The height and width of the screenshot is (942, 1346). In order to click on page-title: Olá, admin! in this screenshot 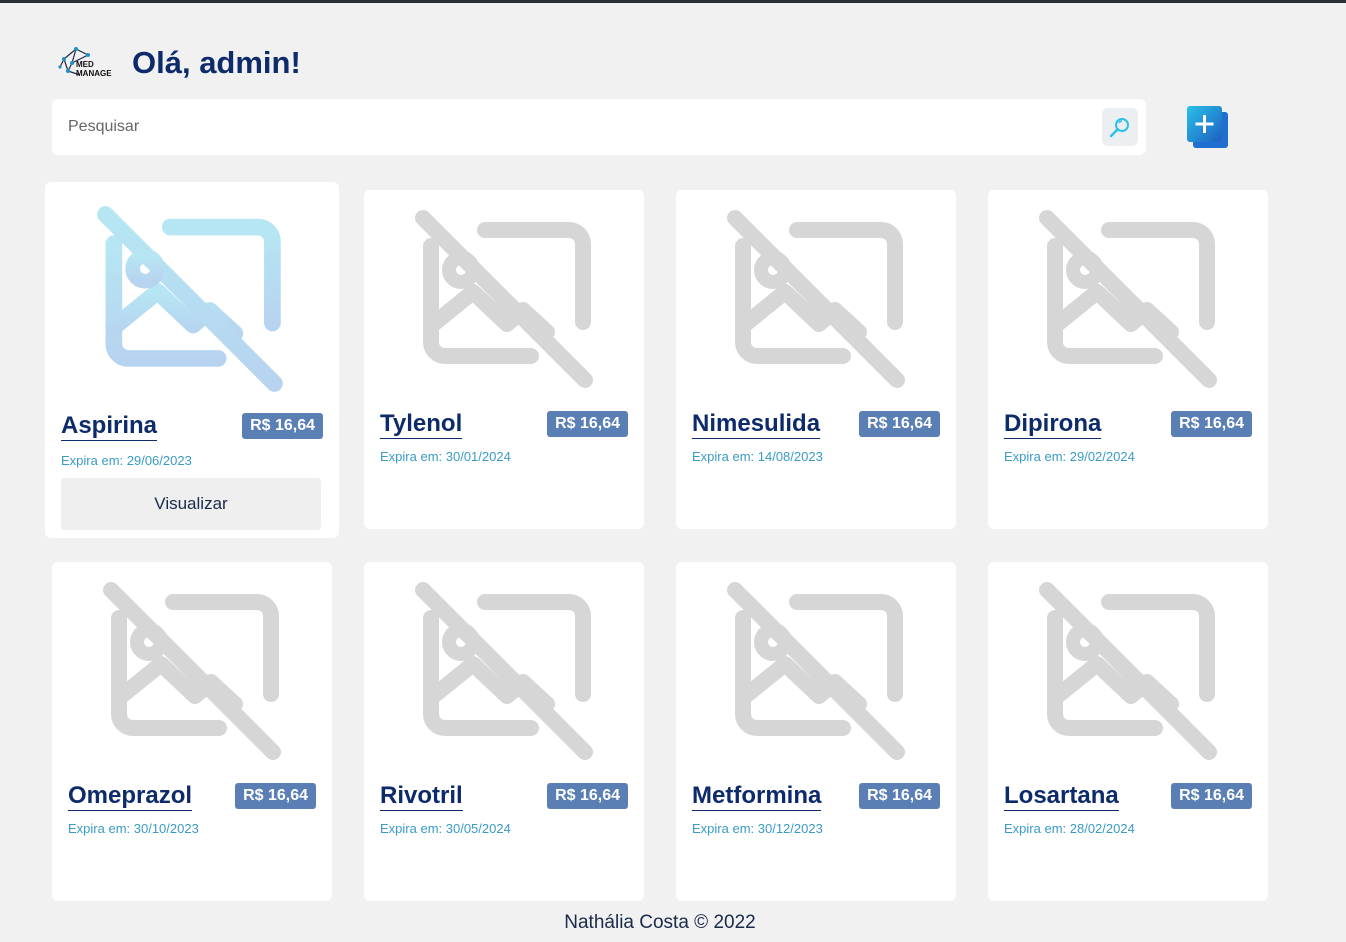, I will do `click(216, 62)`.